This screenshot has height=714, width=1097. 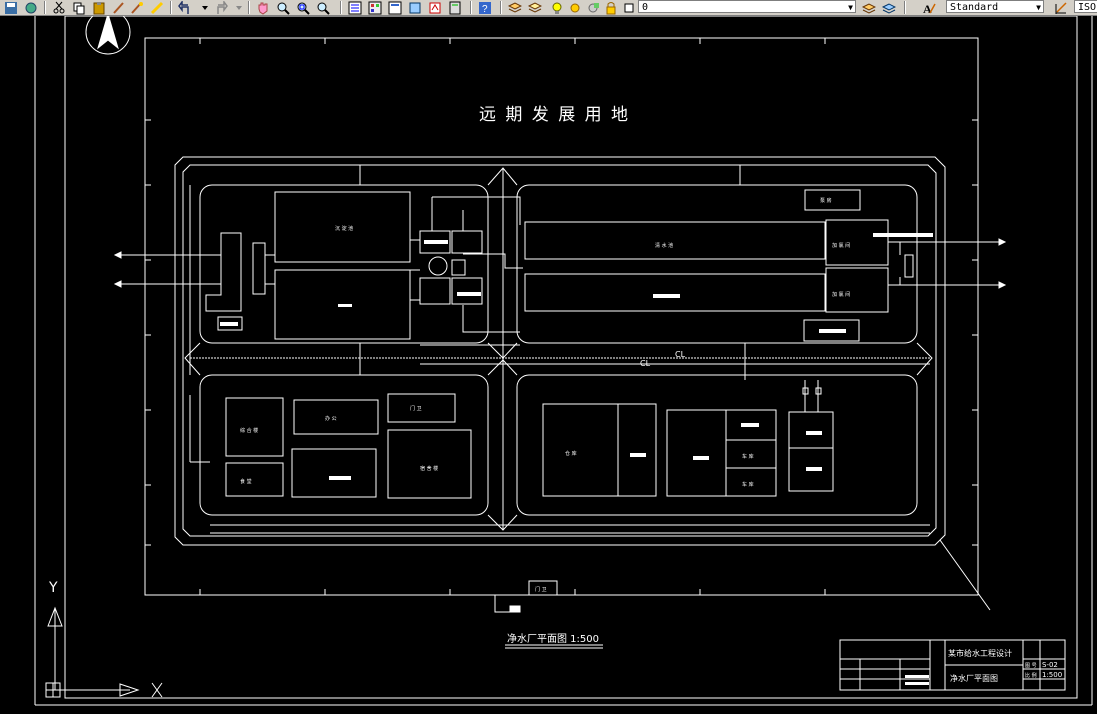 I want to click on layer-state-icon, so click(x=534, y=7).